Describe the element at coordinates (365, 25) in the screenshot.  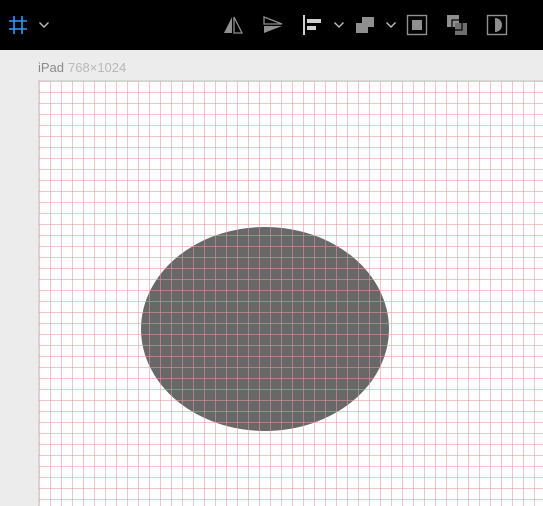
I see `arrange-icon` at that location.